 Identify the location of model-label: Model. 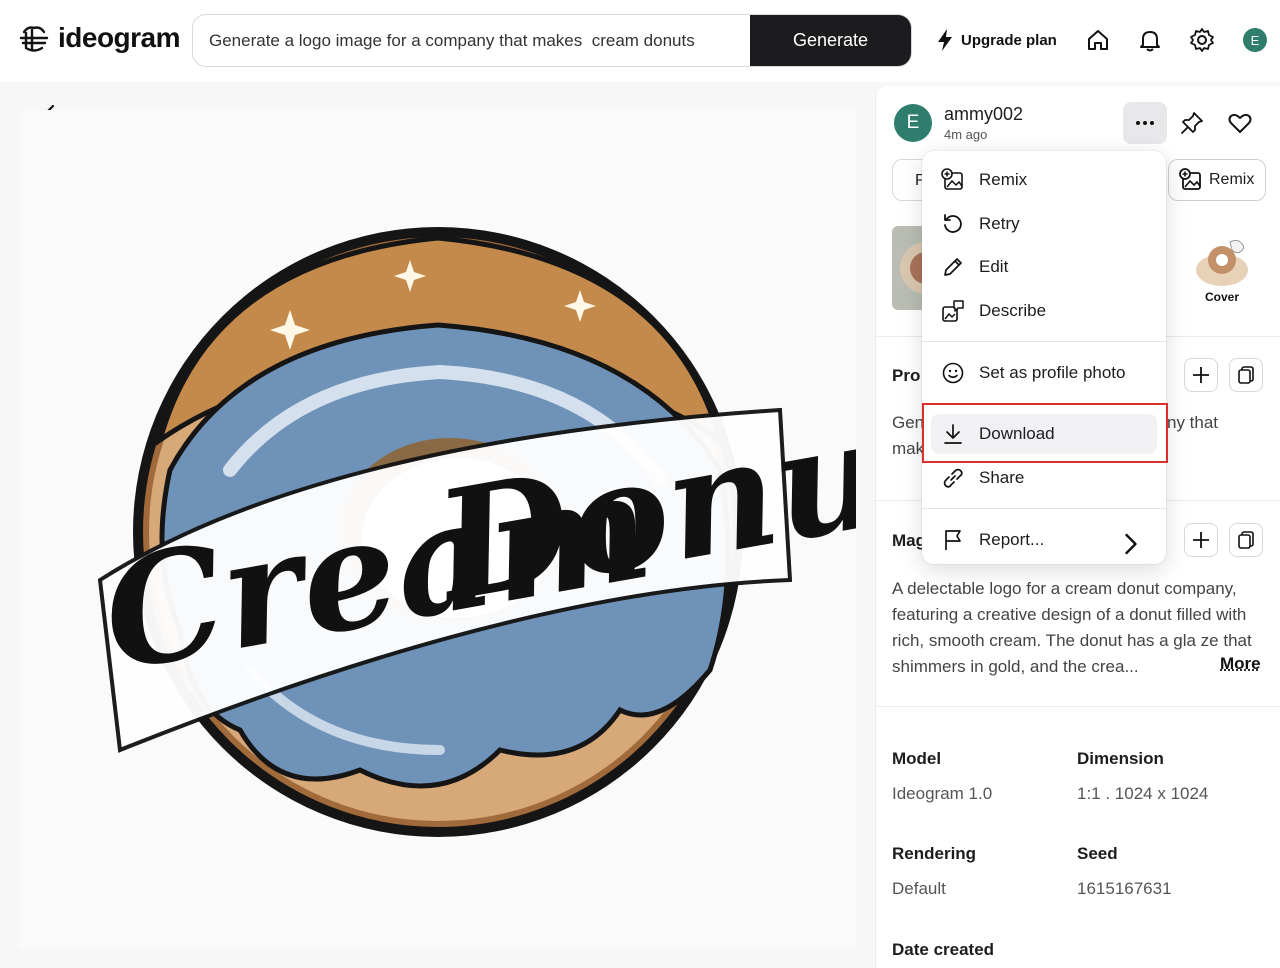
(916, 759).